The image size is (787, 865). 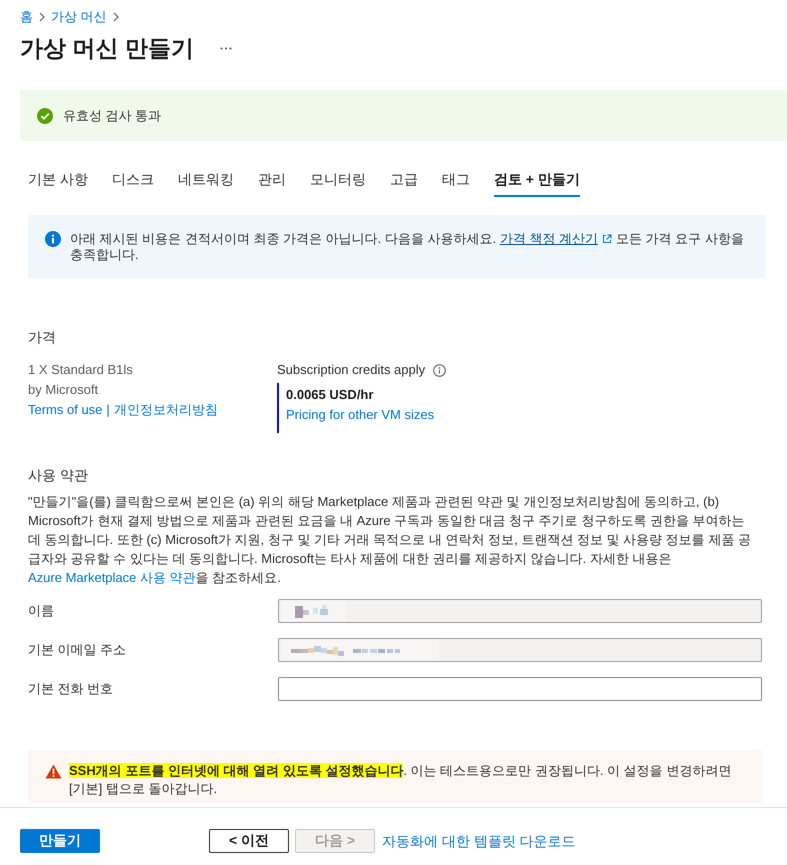 What do you see at coordinates (79, 17) in the screenshot?
I see `breadcrumb-link: 가상 머신` at bounding box center [79, 17].